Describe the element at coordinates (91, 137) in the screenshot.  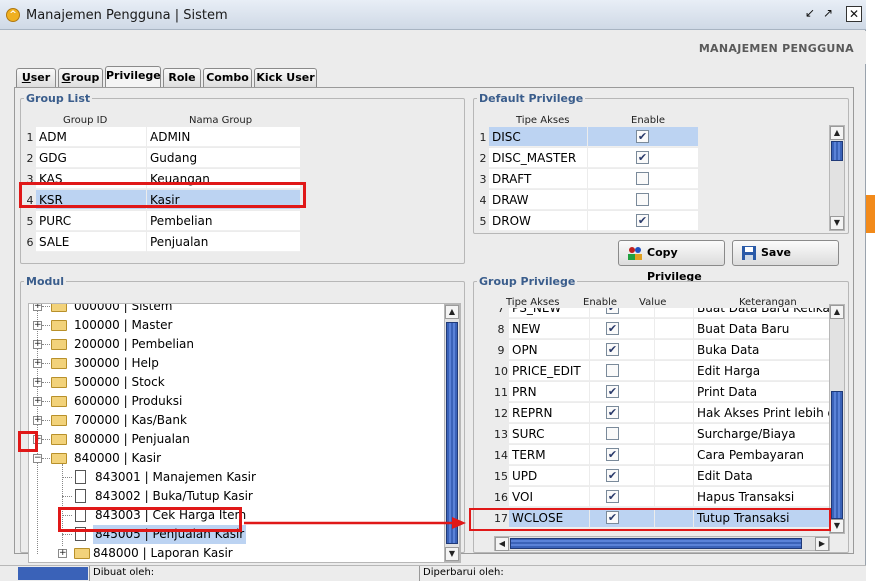
I see `group-id-cell: ADM` at that location.